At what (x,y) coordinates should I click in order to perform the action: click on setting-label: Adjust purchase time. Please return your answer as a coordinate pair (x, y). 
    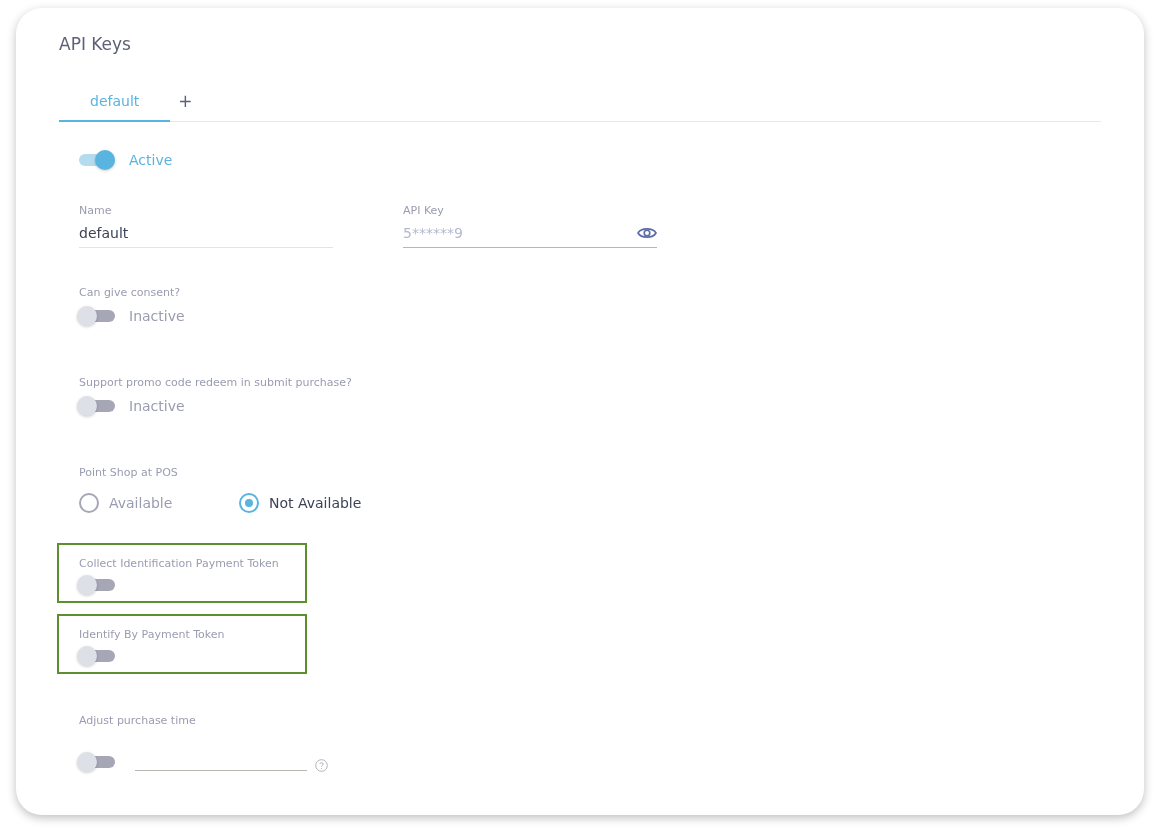
    Looking at the image, I should click on (138, 720).